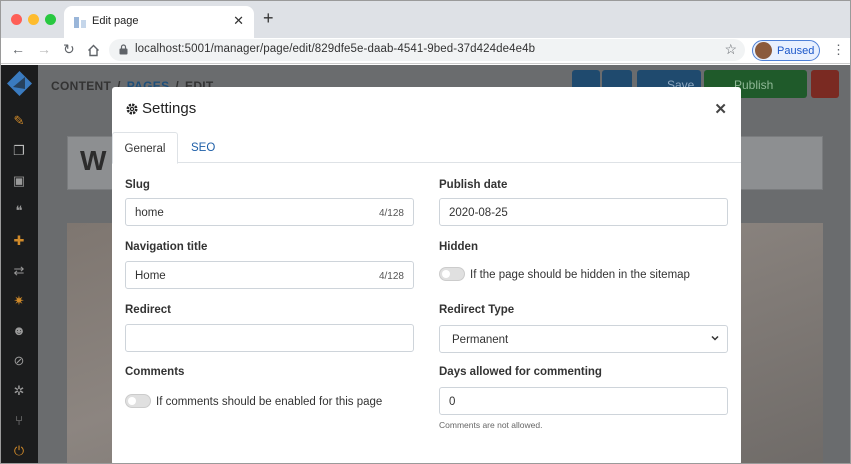 This screenshot has height=464, width=851. I want to click on profile-status-label: Paused, so click(796, 51).